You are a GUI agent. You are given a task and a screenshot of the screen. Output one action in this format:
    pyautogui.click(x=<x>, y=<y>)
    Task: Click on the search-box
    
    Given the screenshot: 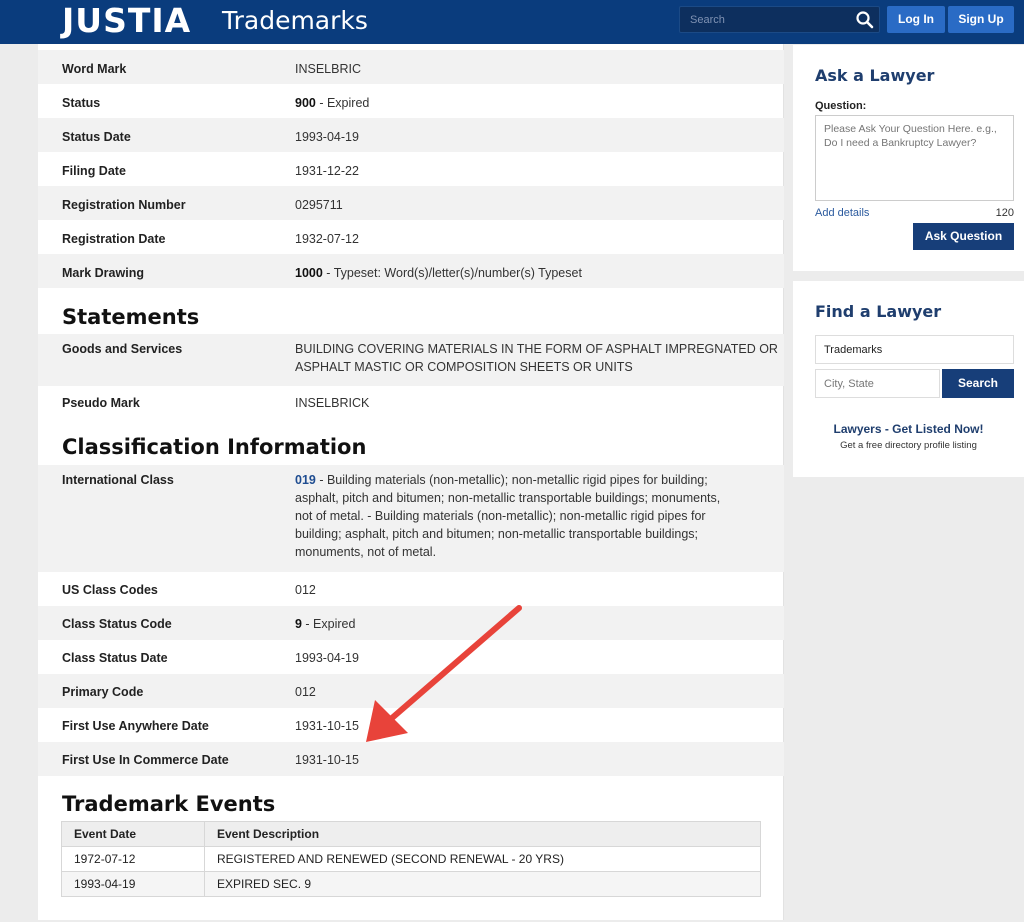 What is the action you would take?
    pyautogui.click(x=779, y=19)
    